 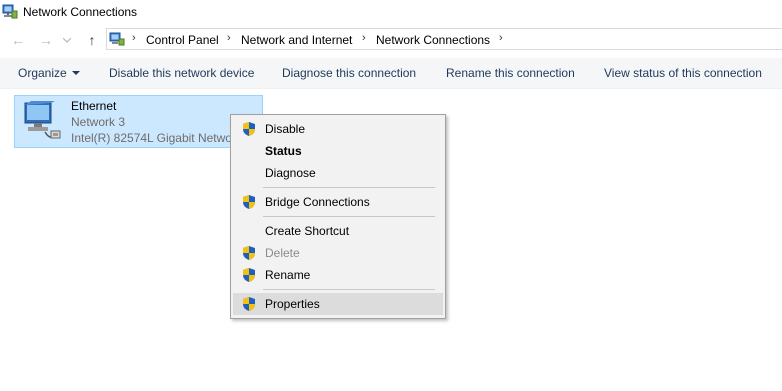 I want to click on menu-item-label: Properties, so click(x=292, y=304).